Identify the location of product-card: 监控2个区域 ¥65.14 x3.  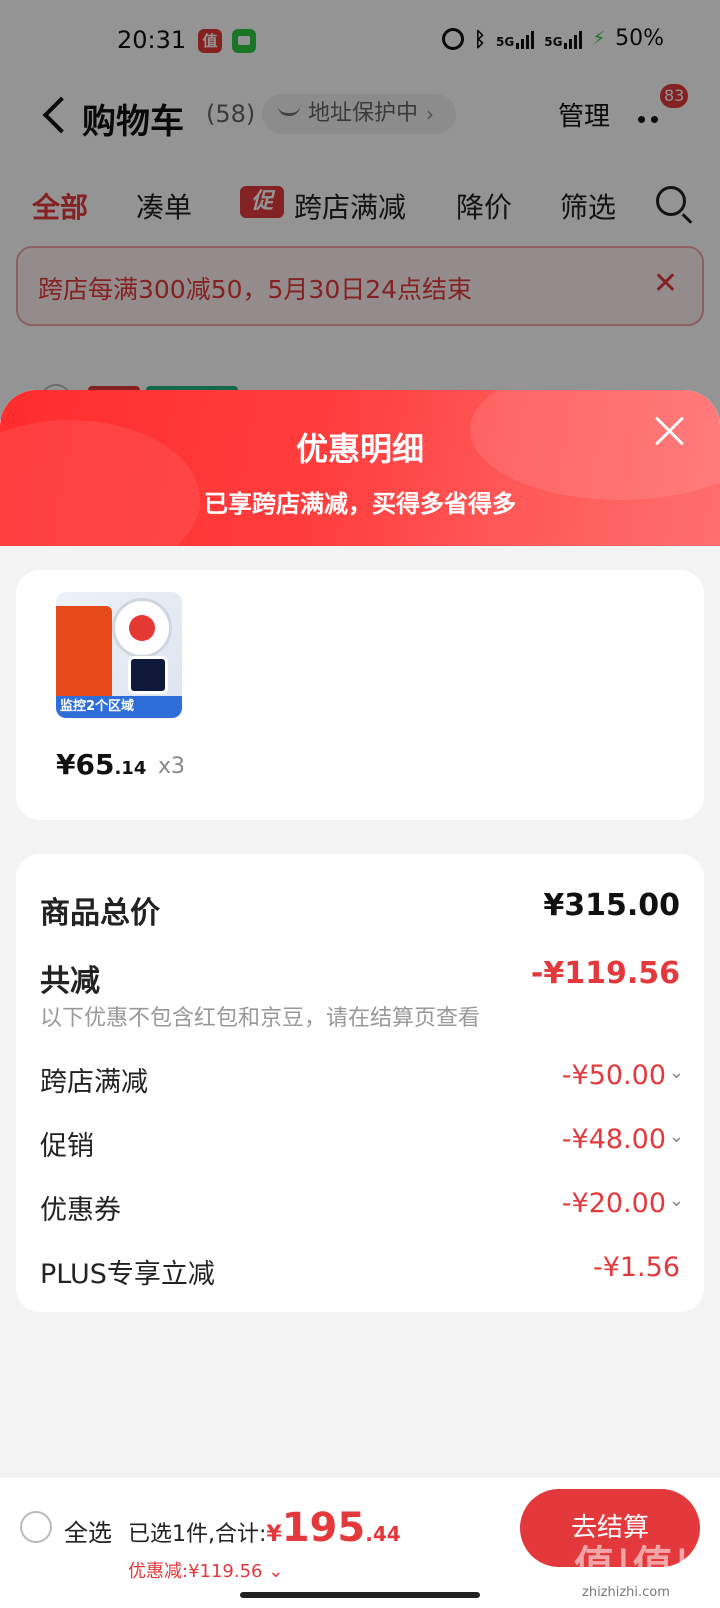
(360, 695).